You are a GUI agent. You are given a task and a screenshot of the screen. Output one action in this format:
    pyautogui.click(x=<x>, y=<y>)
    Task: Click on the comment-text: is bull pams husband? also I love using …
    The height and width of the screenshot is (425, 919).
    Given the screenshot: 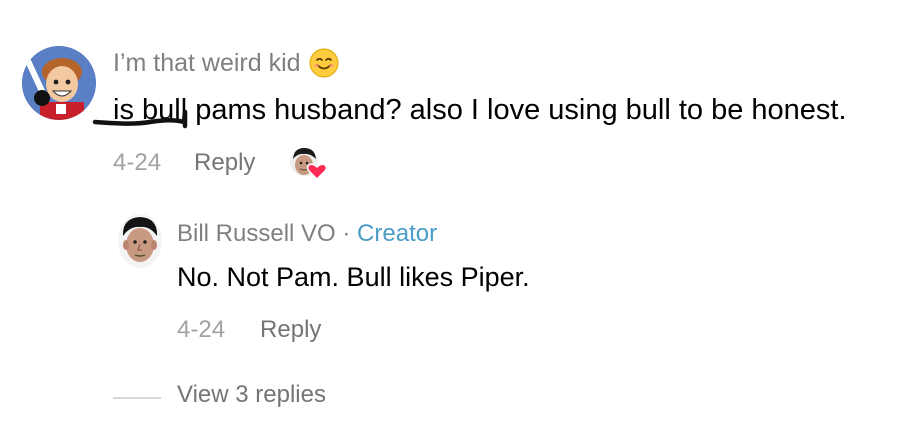 What is the action you would take?
    pyautogui.click(x=480, y=110)
    